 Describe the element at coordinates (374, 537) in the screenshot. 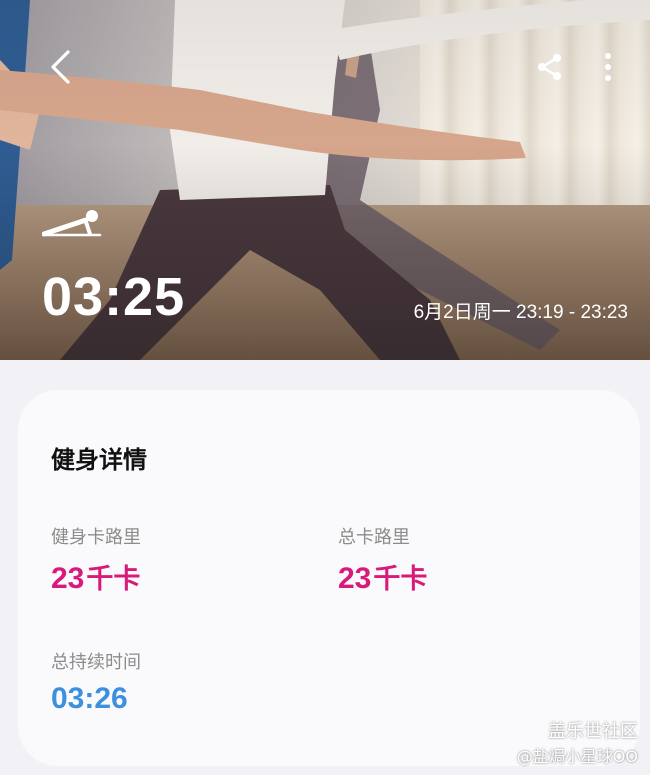

I see `metric-label: 总卡路里` at that location.